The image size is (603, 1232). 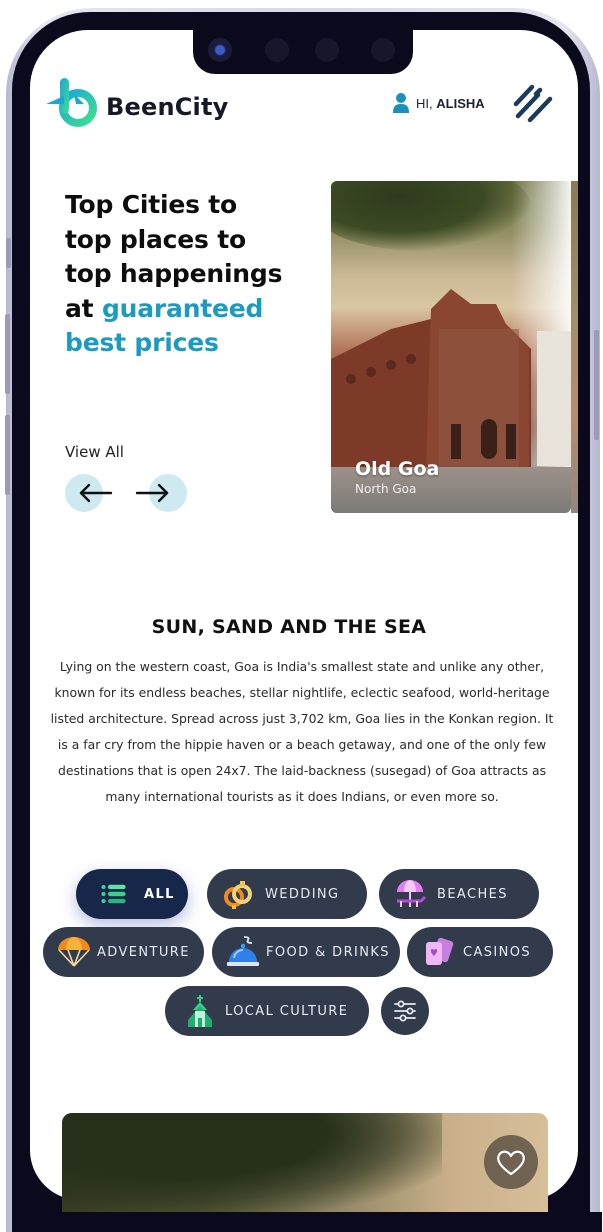 I want to click on card-image-building, so click(x=554, y=398).